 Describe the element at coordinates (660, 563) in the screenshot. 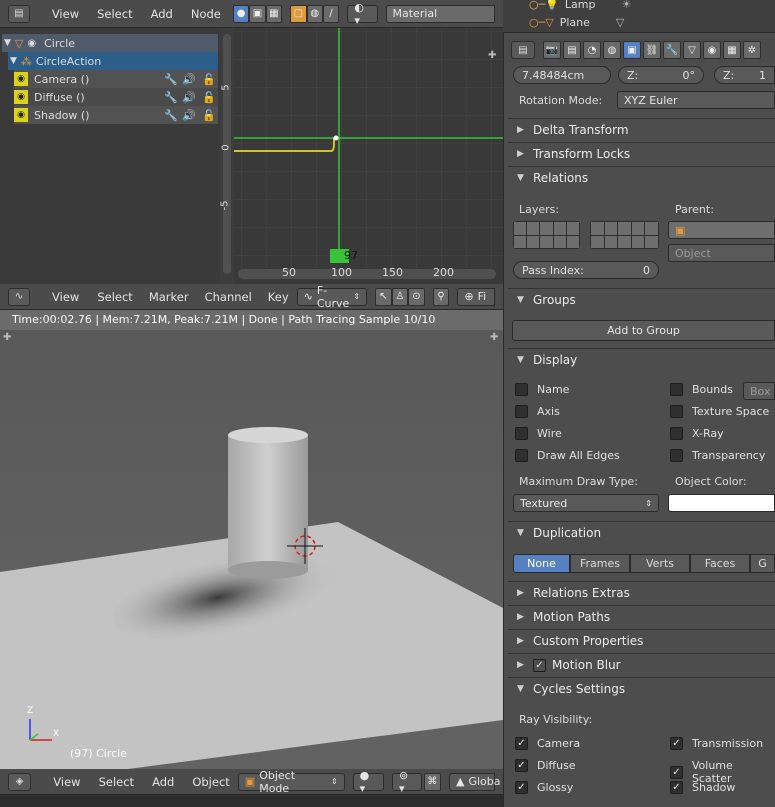

I see `dup-option-verts: Verts` at that location.